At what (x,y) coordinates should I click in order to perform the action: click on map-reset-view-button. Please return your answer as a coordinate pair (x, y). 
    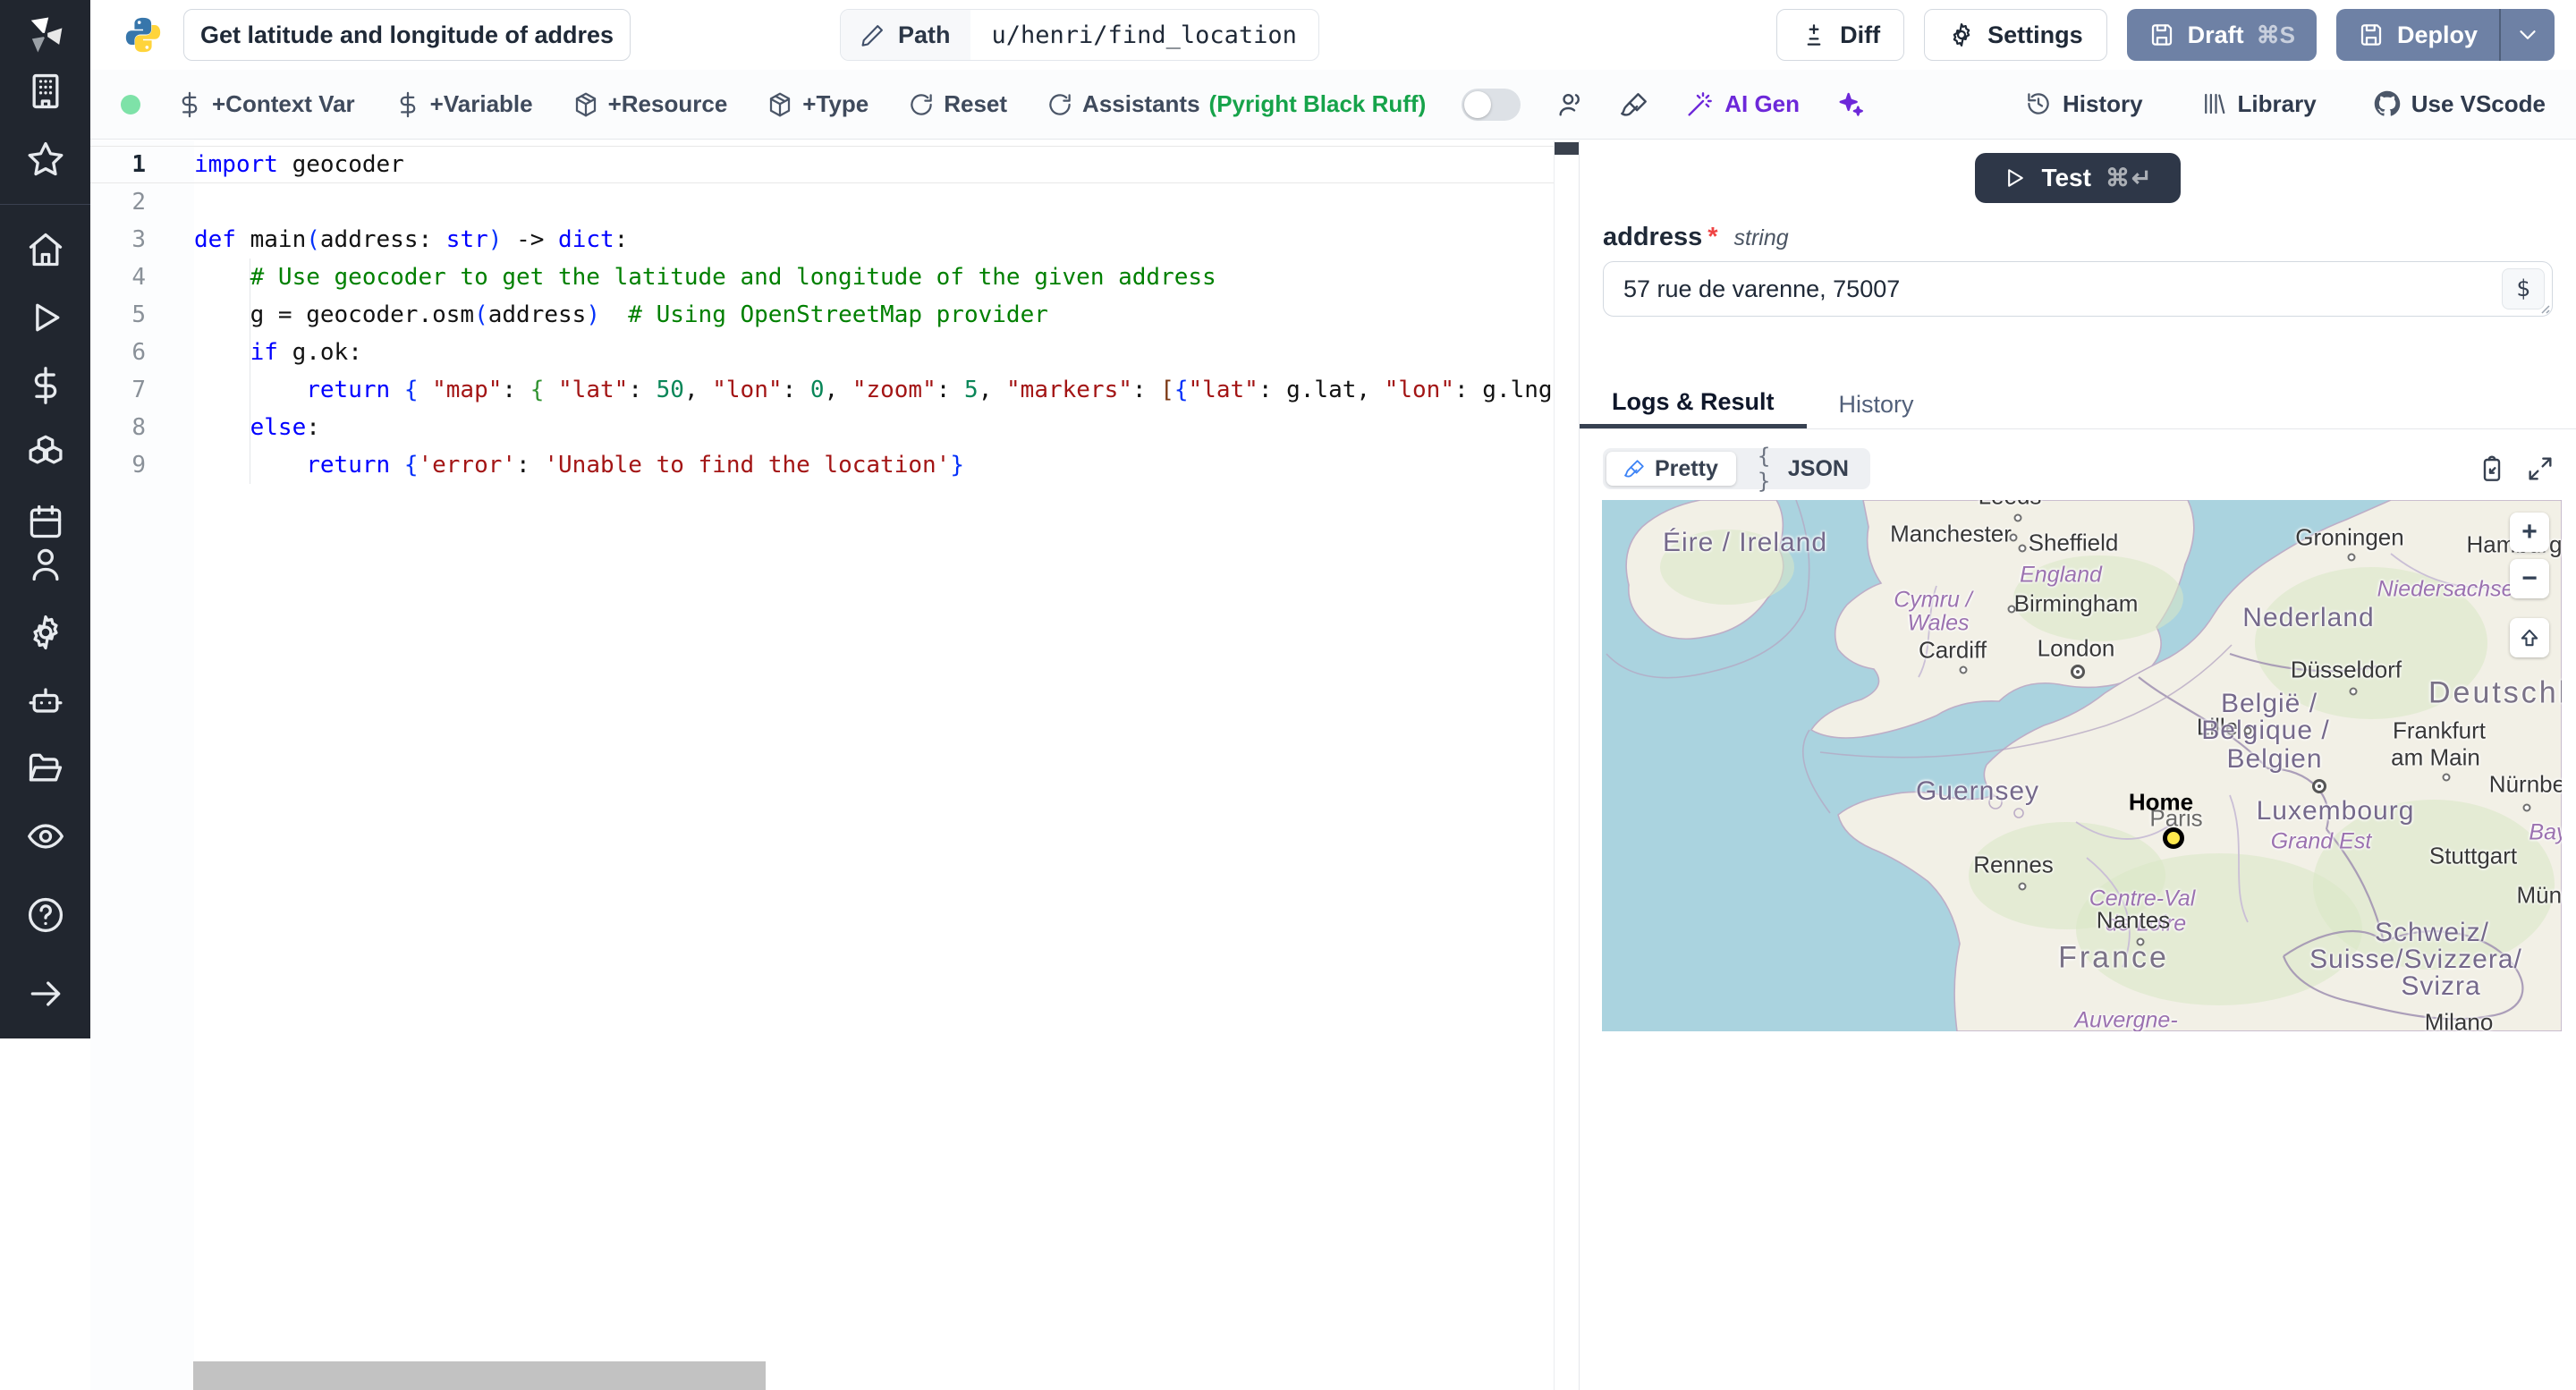
    Looking at the image, I should click on (2529, 637).